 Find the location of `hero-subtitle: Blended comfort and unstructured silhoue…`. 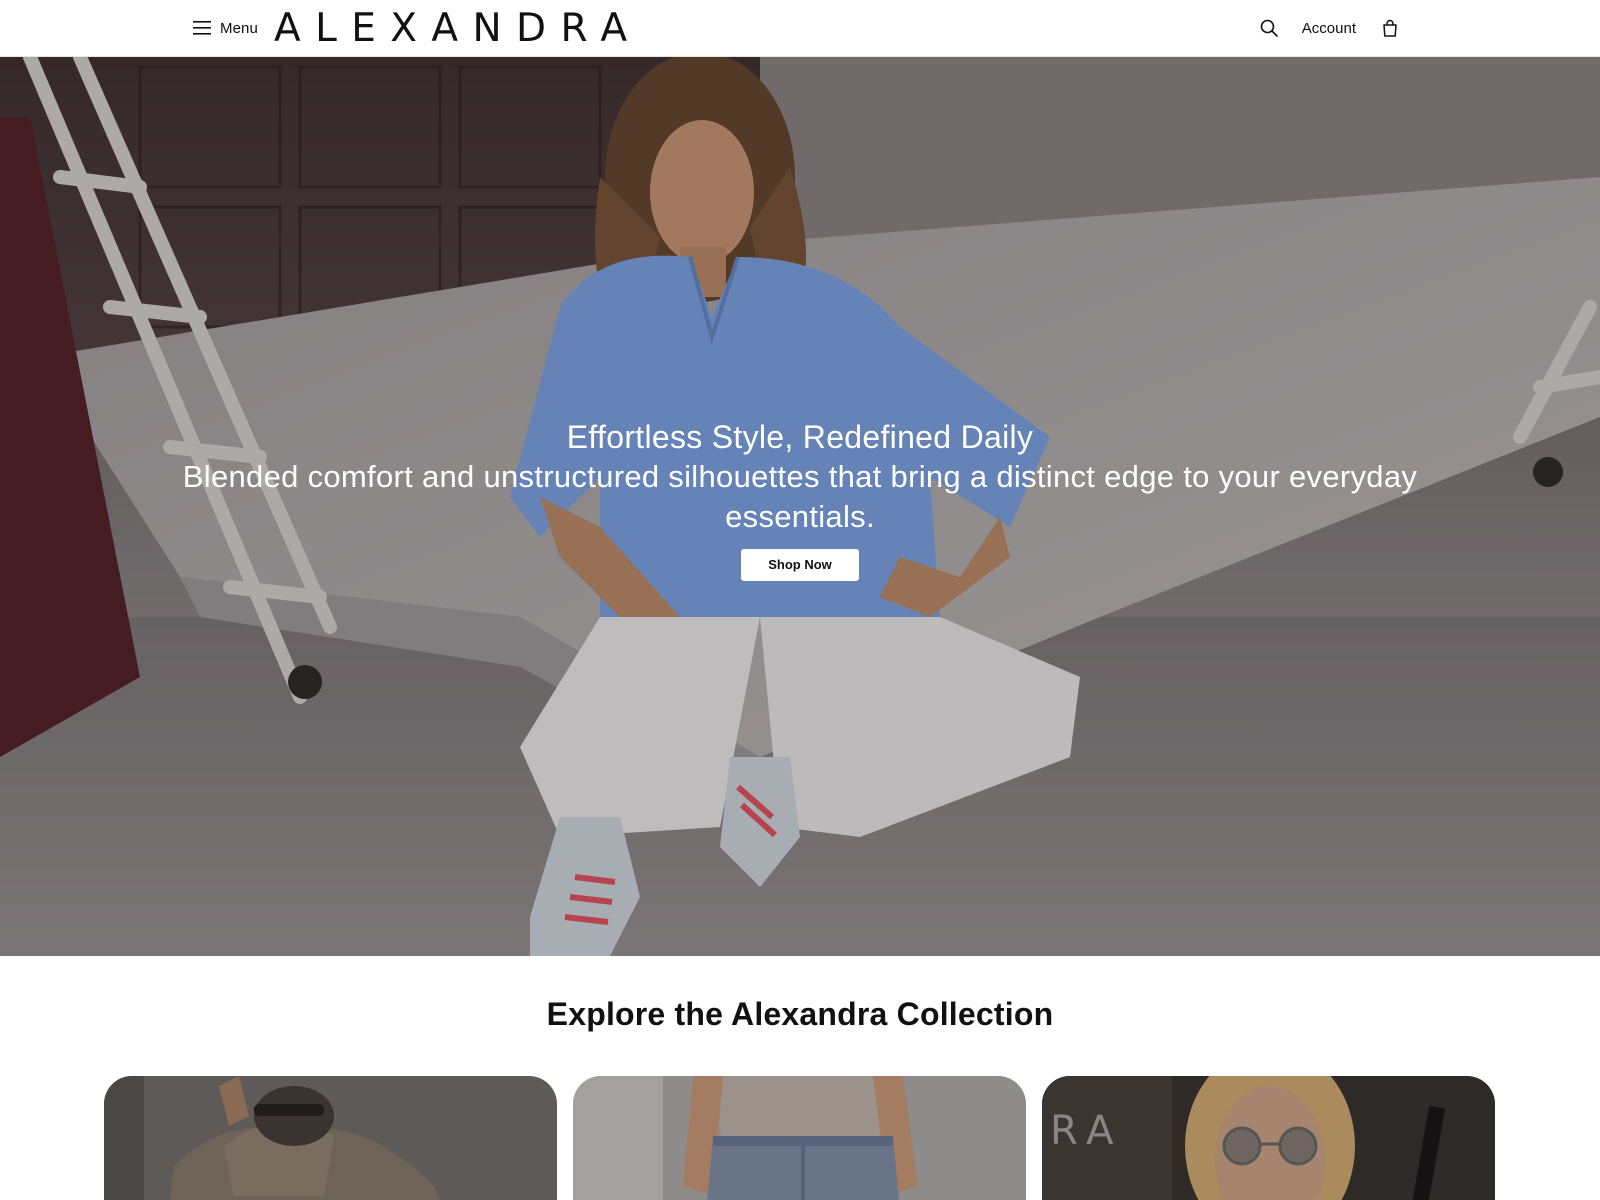

hero-subtitle: Blended comfort and unstructured silhoue… is located at coordinates (800, 496).